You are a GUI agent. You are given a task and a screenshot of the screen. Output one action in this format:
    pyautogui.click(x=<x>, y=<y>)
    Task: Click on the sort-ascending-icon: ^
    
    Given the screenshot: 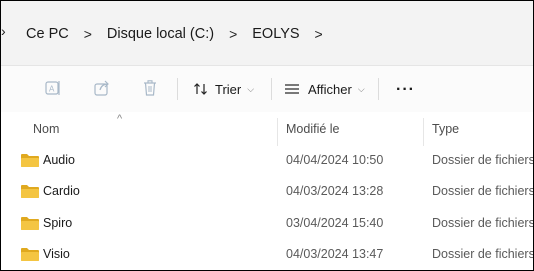 What is the action you would take?
    pyautogui.click(x=120, y=119)
    